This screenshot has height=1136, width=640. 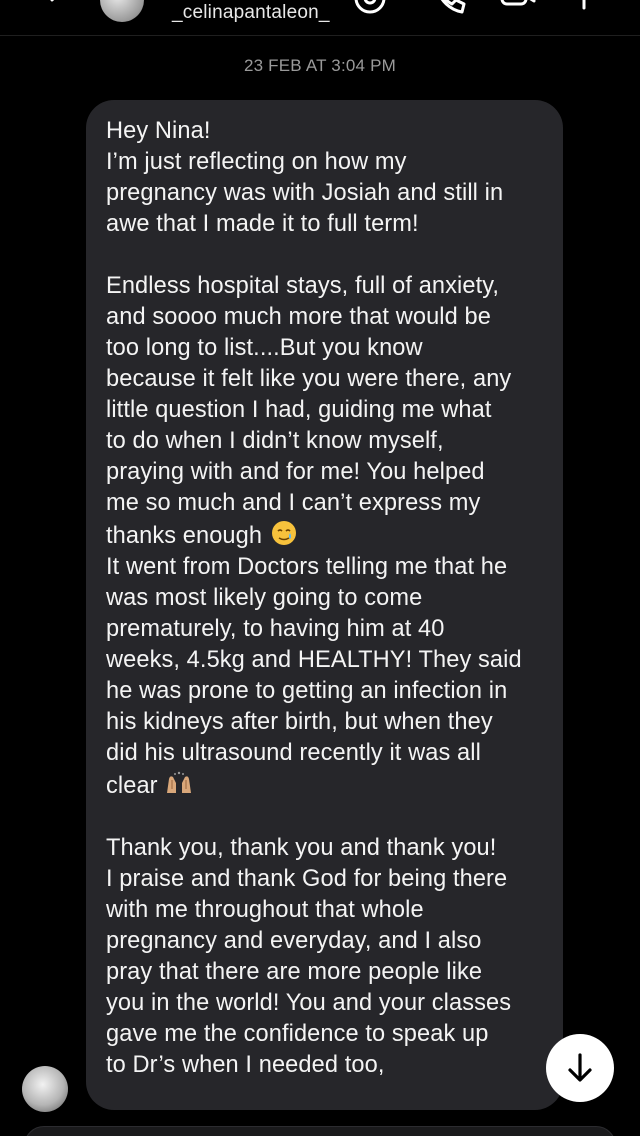 What do you see at coordinates (58, 11) in the screenshot?
I see `back-button` at bounding box center [58, 11].